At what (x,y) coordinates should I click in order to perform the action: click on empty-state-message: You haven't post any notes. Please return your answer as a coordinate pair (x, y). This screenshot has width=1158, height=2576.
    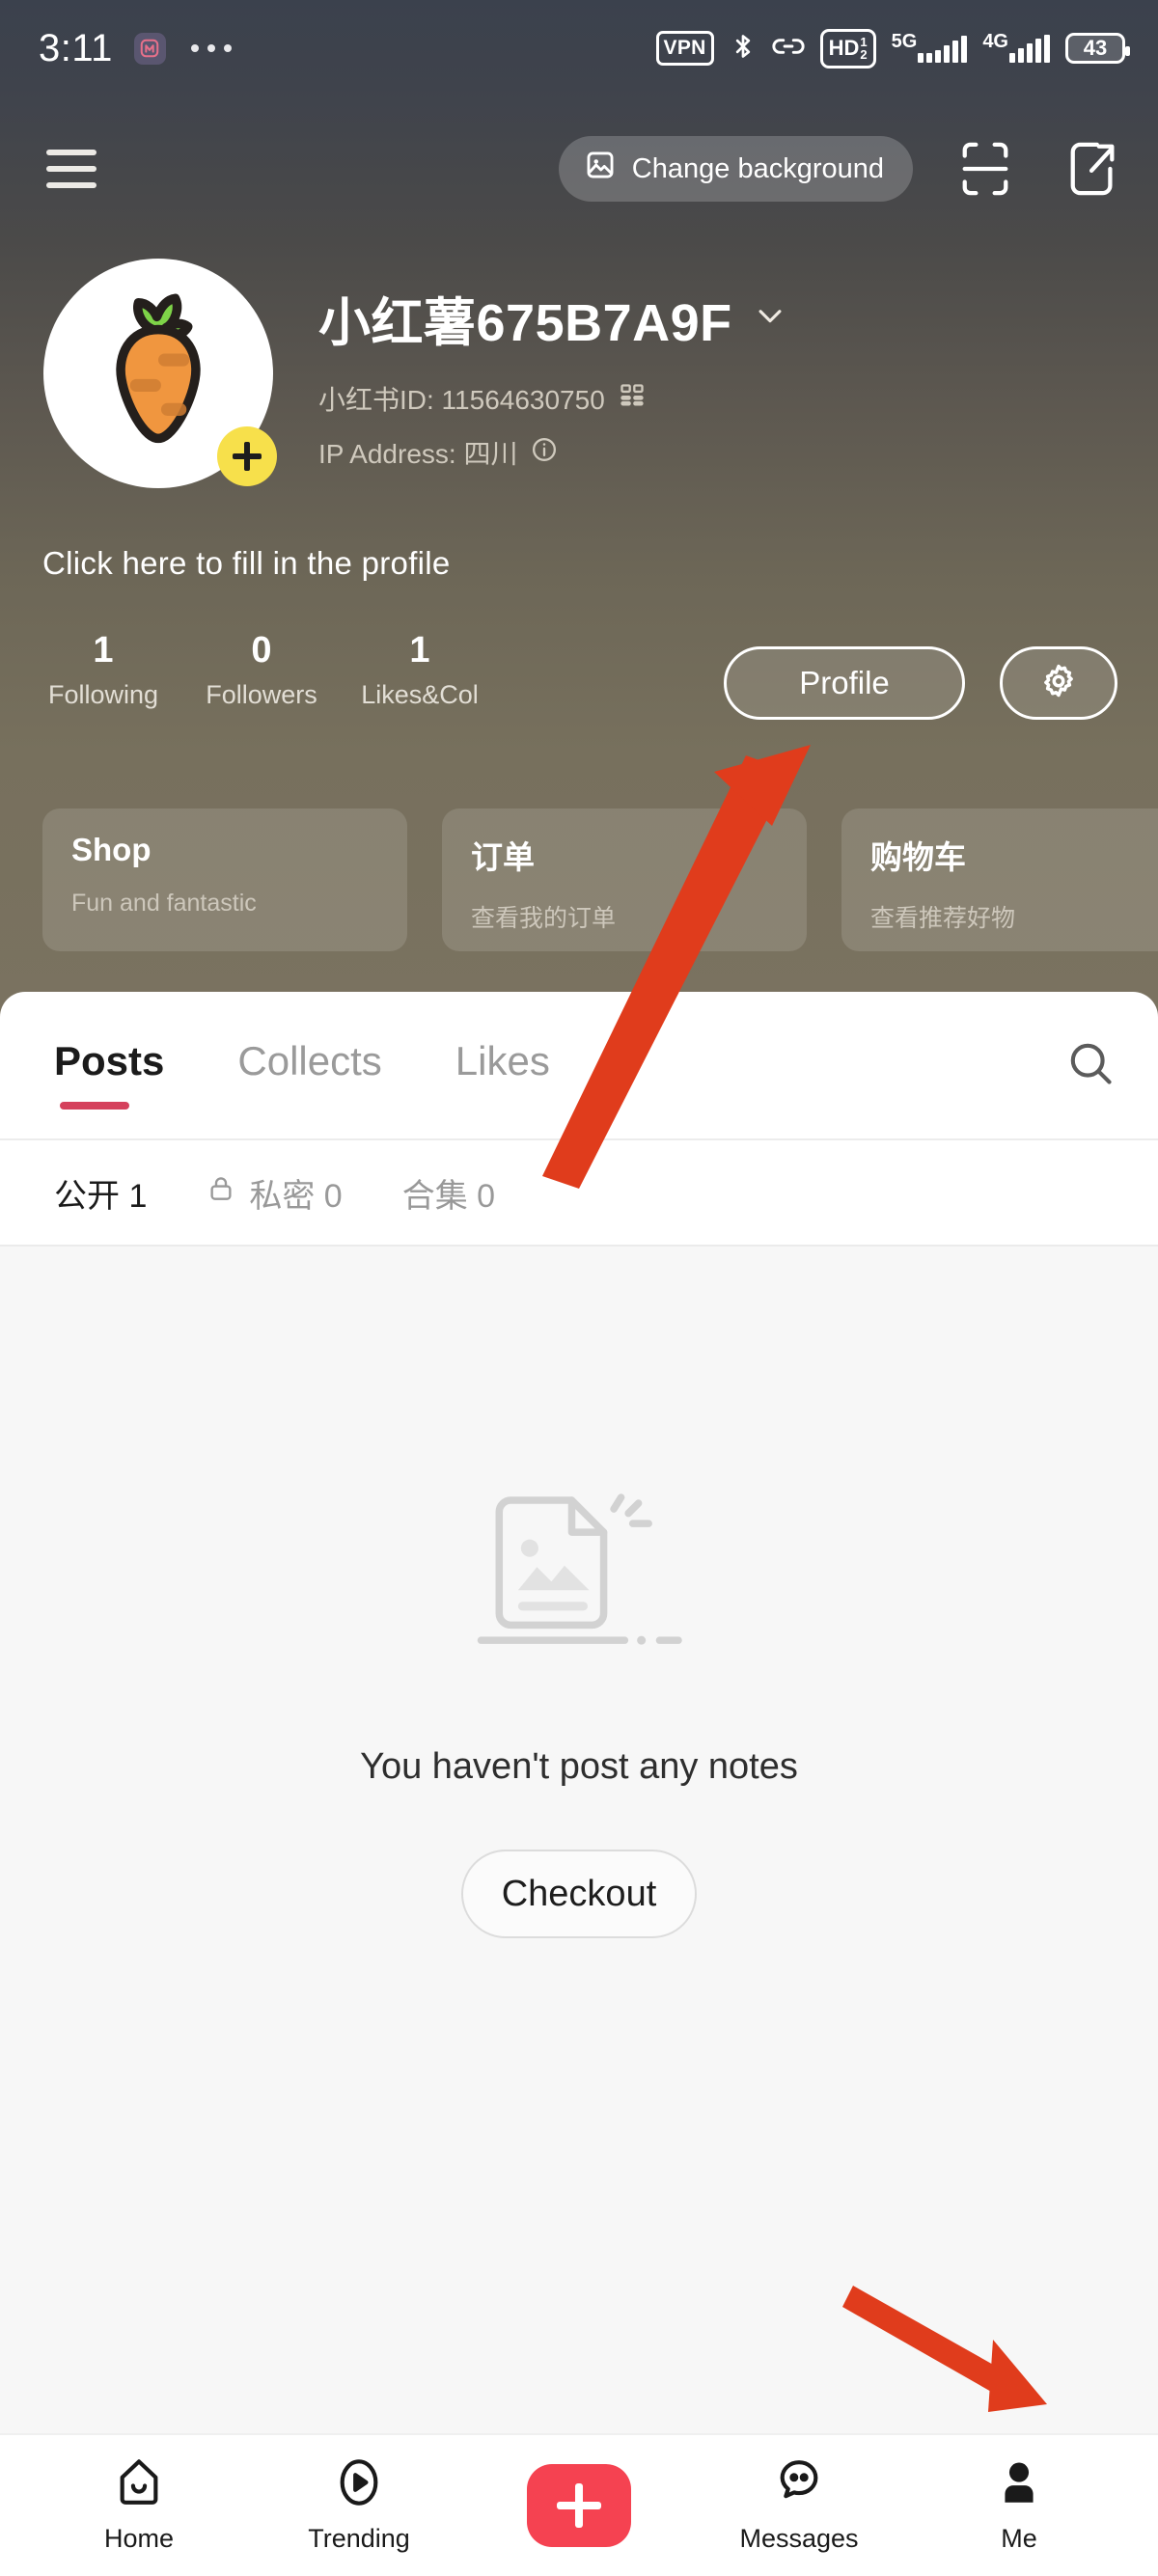
    Looking at the image, I should click on (579, 1767).